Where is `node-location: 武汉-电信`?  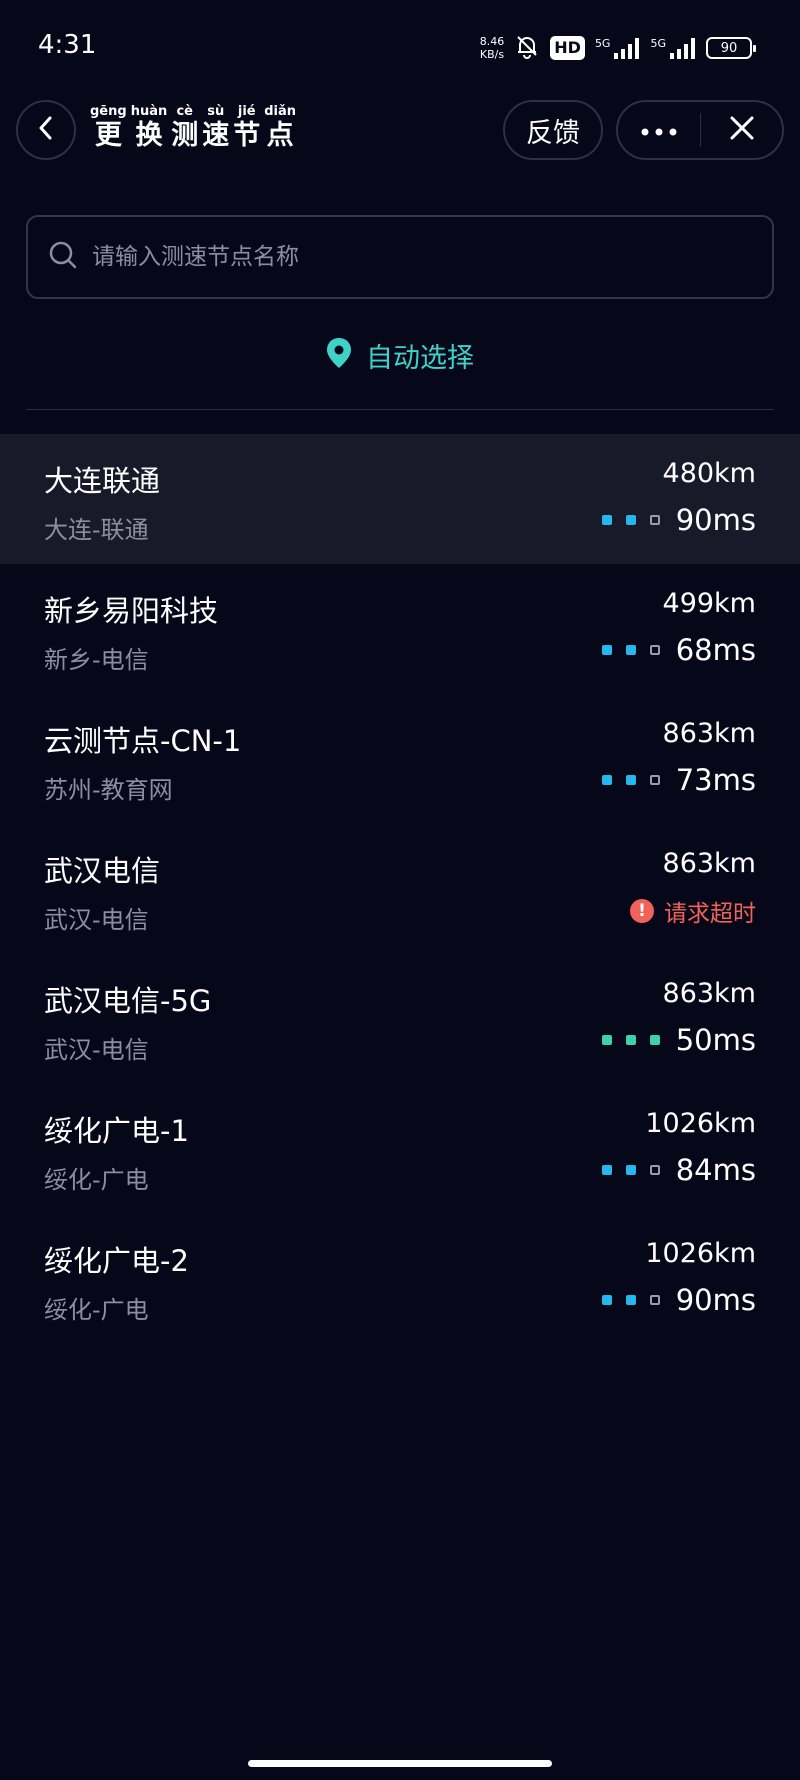 node-location: 武汉-电信 is located at coordinates (96, 1050).